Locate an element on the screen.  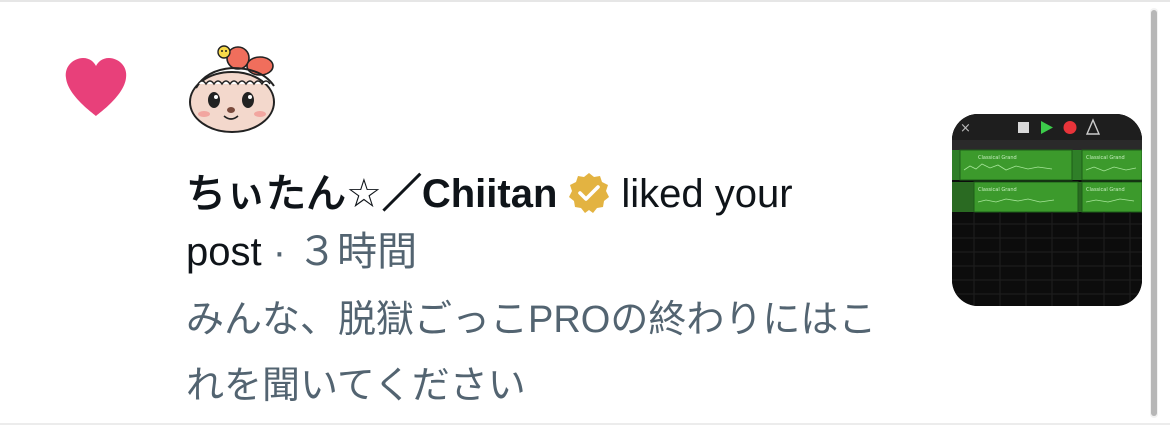
action-text-continued: post is located at coordinates (224, 252).